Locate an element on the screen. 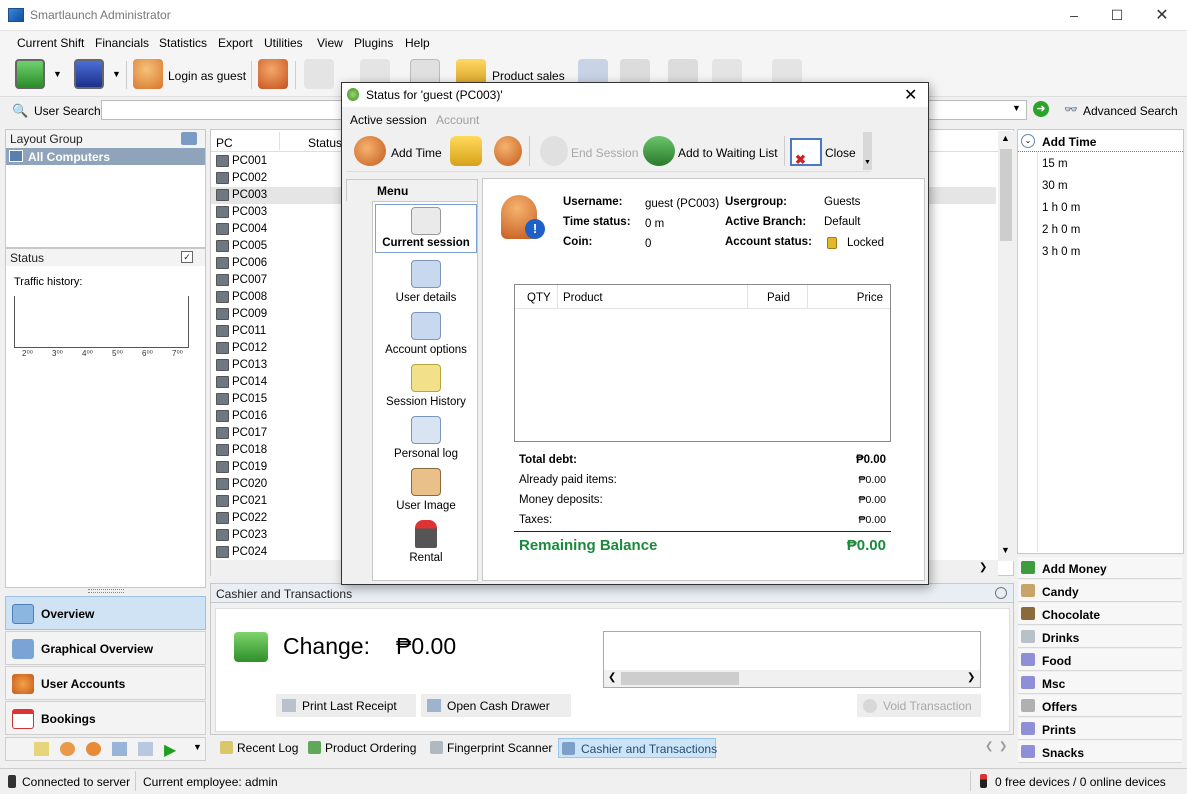 Image resolution: width=1187 pixels, height=794 pixels. menu-help: Help is located at coordinates (417, 43).